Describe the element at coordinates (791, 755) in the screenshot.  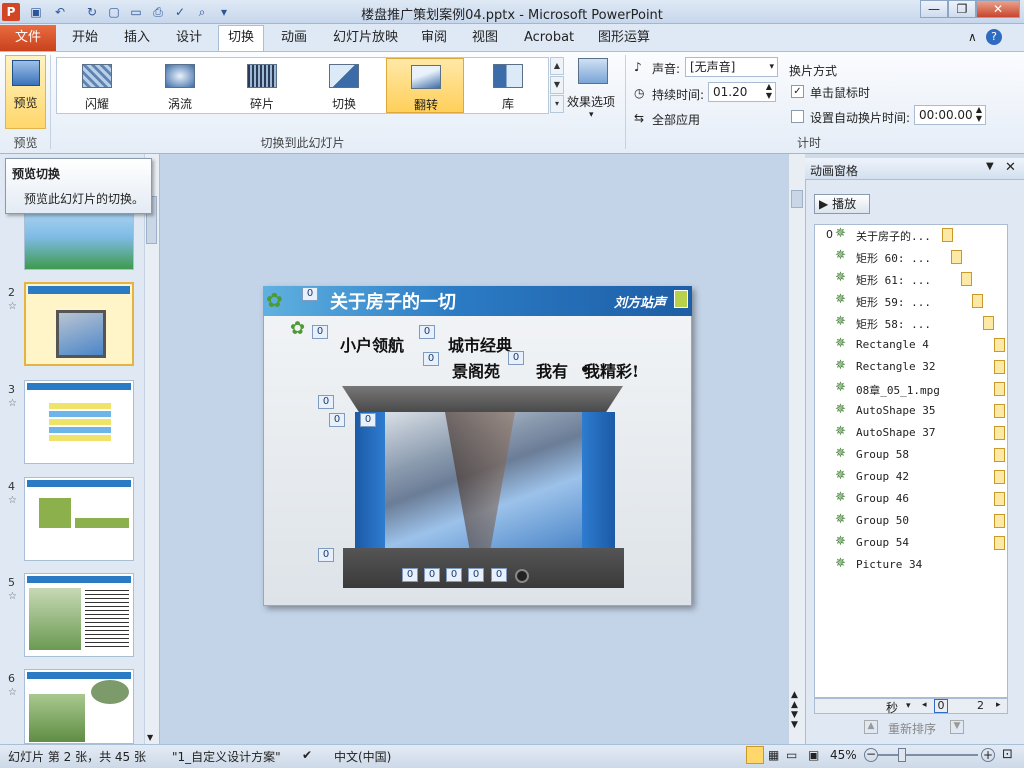
I see `reading-view-icon: ▭` at that location.